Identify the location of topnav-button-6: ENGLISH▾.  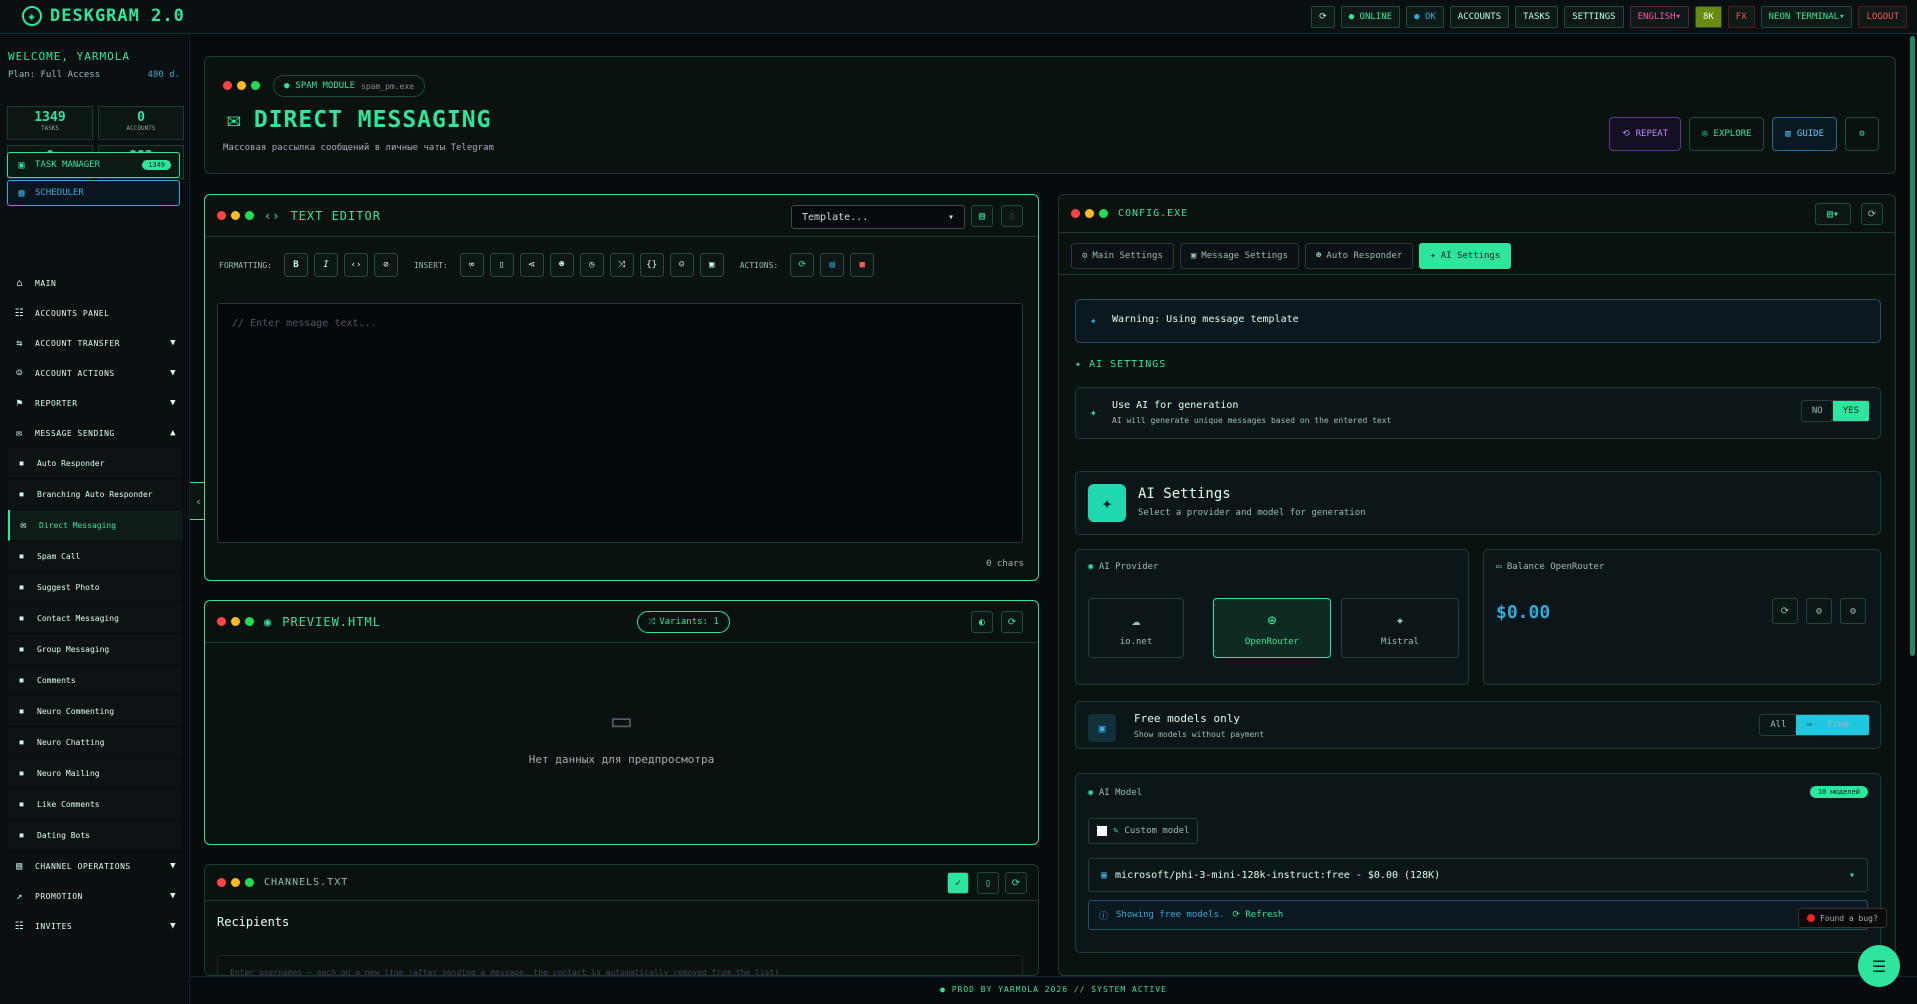
(1659, 17).